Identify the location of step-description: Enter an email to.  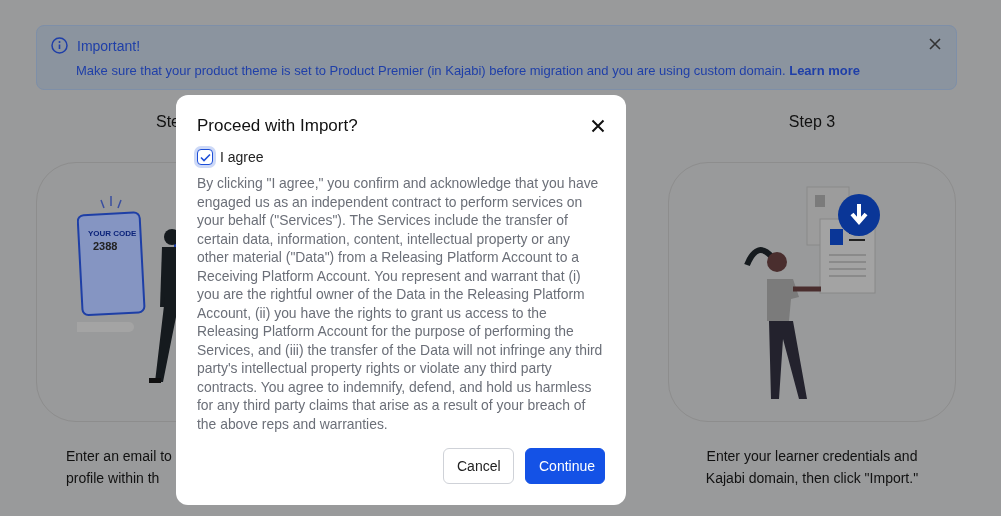
(119, 456).